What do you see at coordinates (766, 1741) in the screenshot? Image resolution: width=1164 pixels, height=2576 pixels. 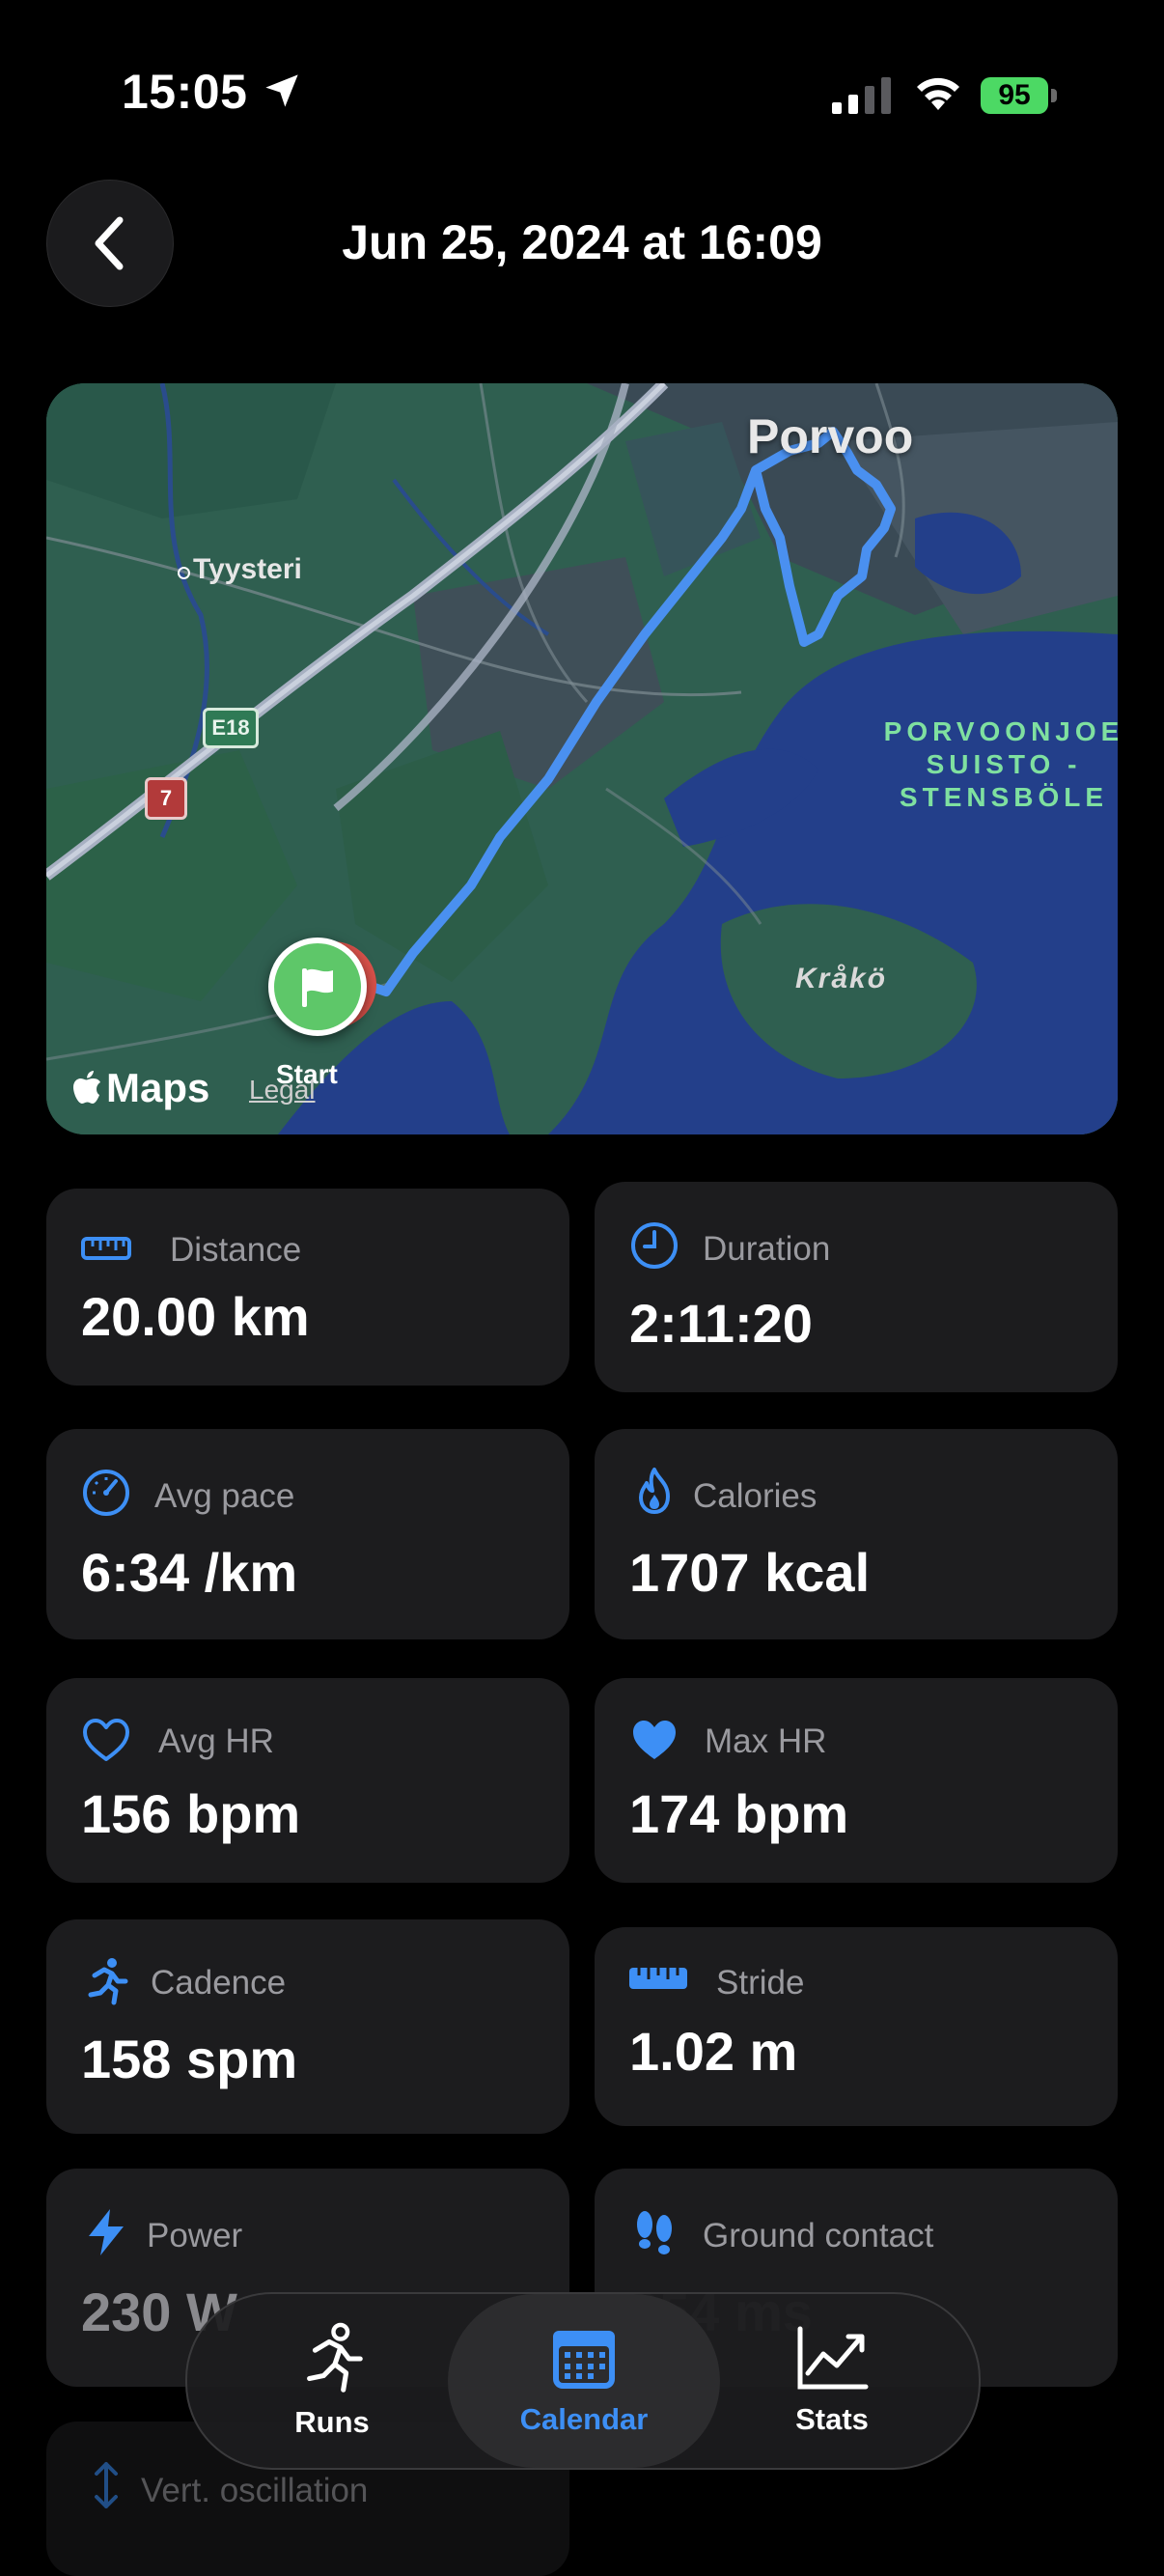 I see `stat-label: Max HR` at bounding box center [766, 1741].